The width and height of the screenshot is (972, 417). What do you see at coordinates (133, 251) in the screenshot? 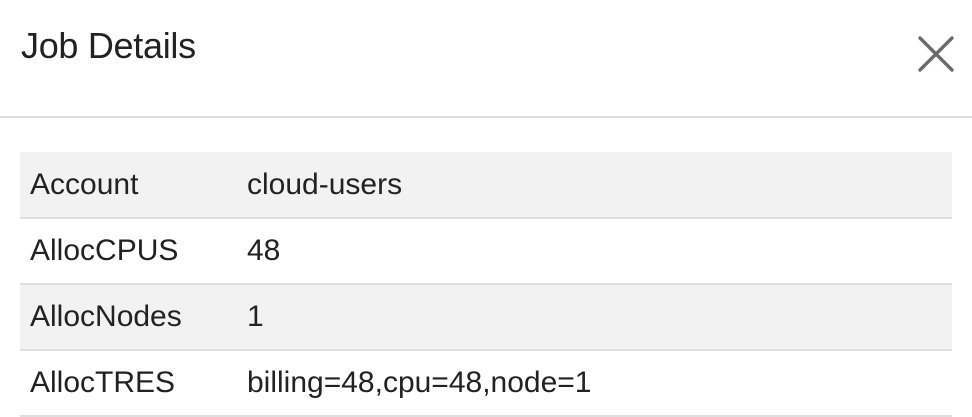
I see `detail-key: AllocCPUS` at bounding box center [133, 251].